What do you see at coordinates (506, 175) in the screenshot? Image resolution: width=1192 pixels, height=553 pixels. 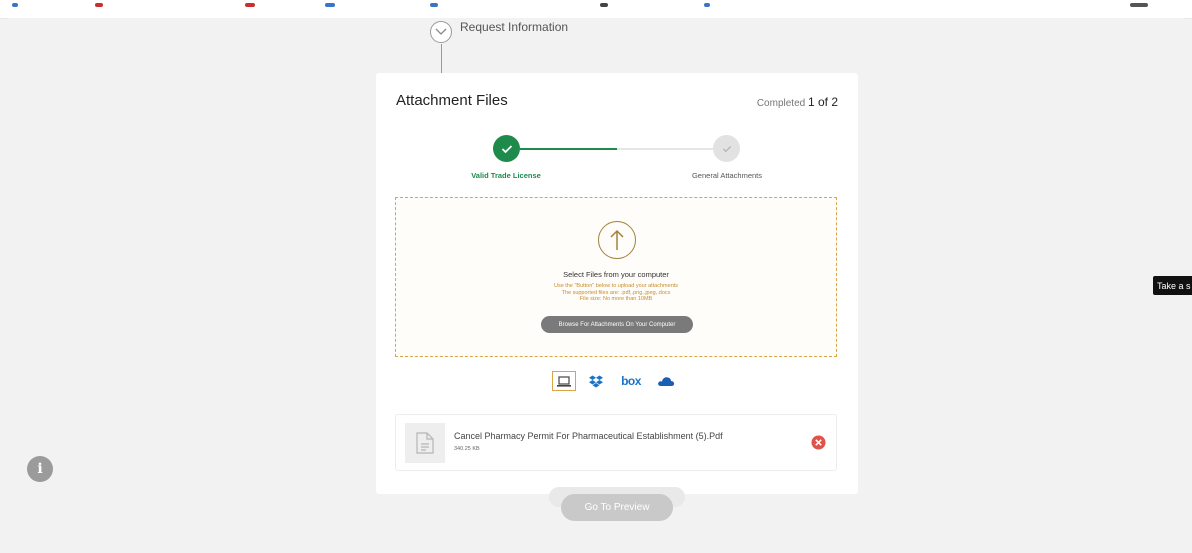 I see `step-label-valid-trade-license: Valid Trade License` at bounding box center [506, 175].